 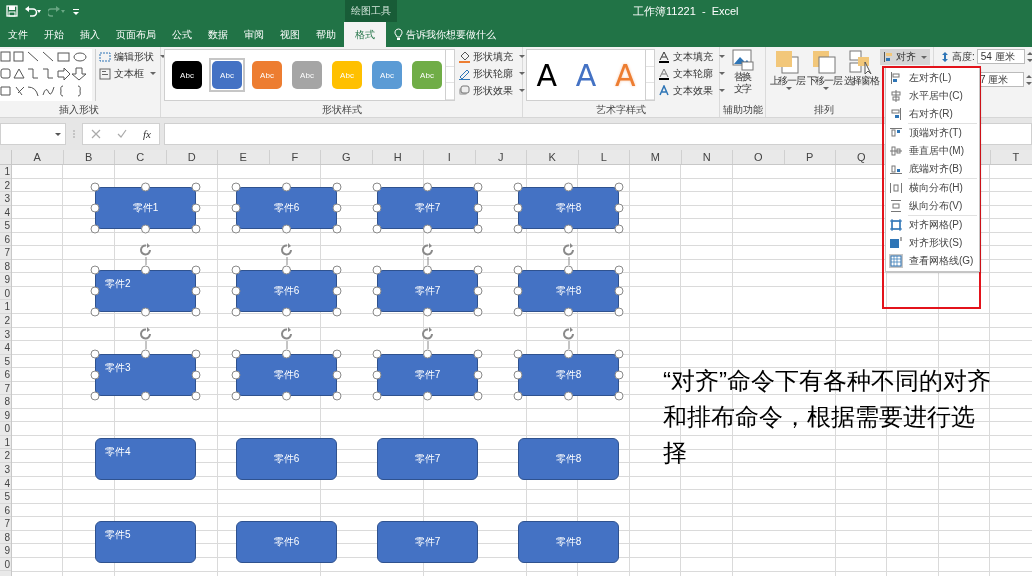 What do you see at coordinates (553, 157) in the screenshot?
I see `column-header: K` at bounding box center [553, 157].